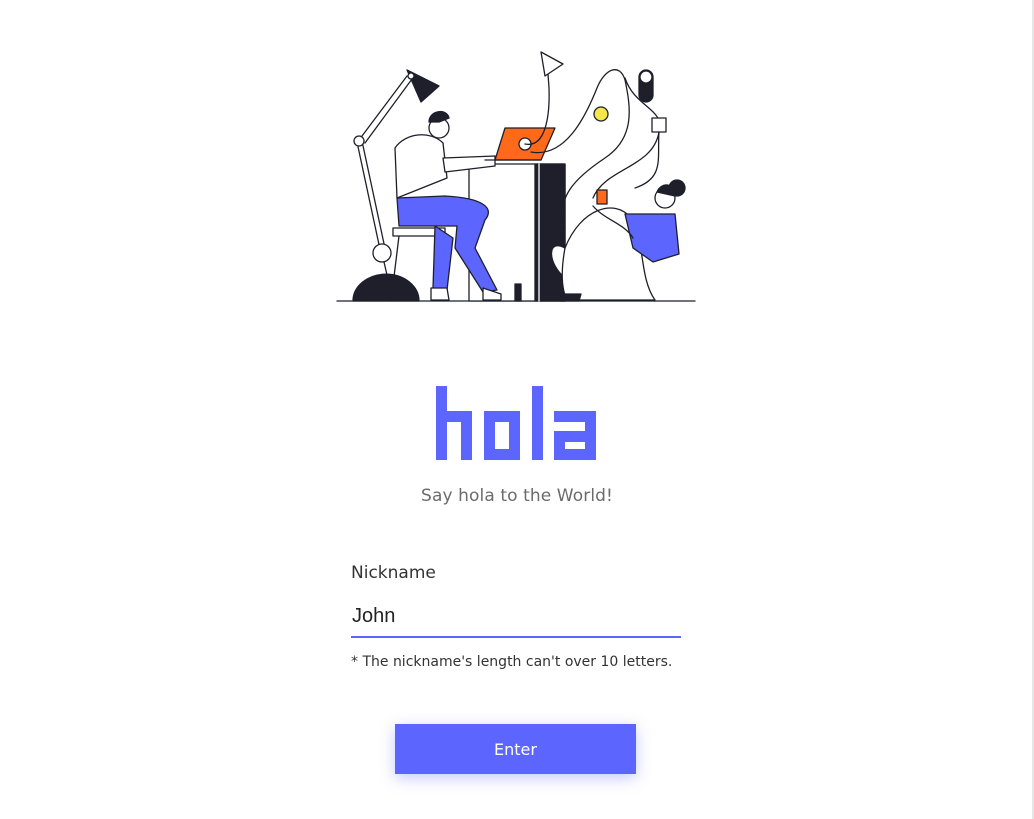 The width and height of the screenshot is (1034, 819). I want to click on nickname-field: Nickname, so click(516, 600).